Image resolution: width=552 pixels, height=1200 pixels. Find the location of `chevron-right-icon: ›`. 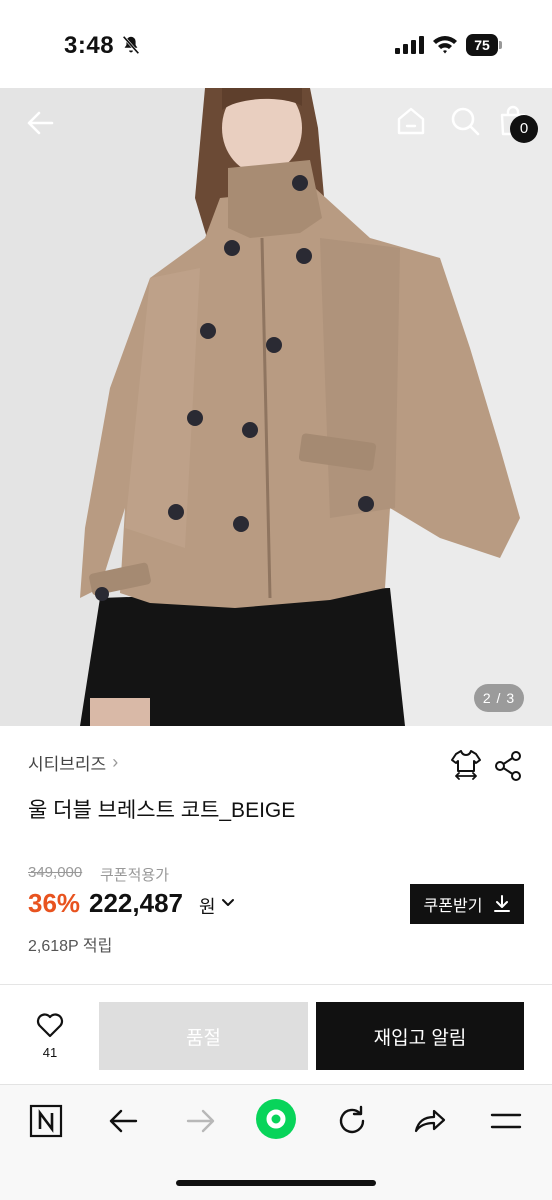

chevron-right-icon: › is located at coordinates (115, 762).